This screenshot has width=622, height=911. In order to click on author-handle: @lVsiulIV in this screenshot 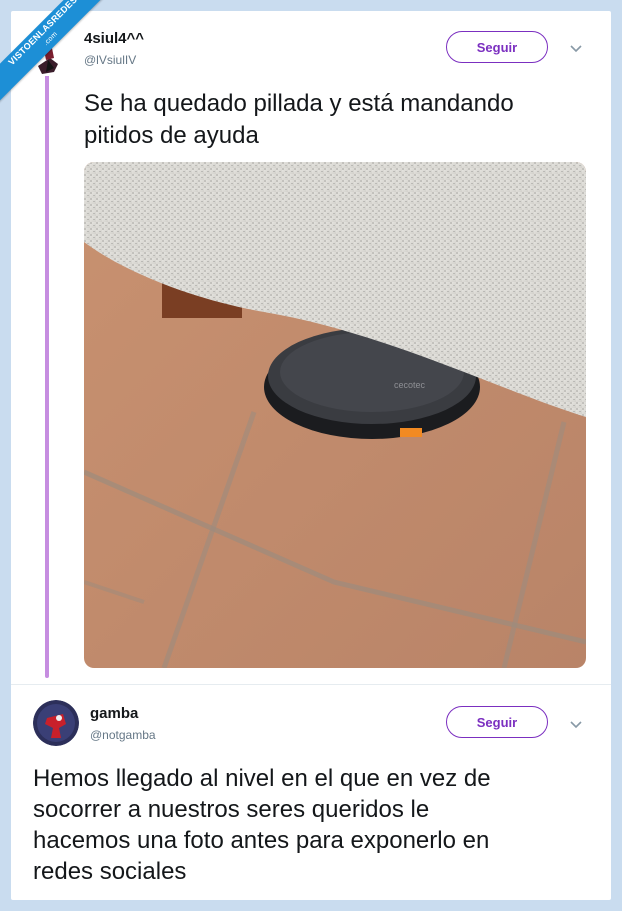, I will do `click(110, 60)`.